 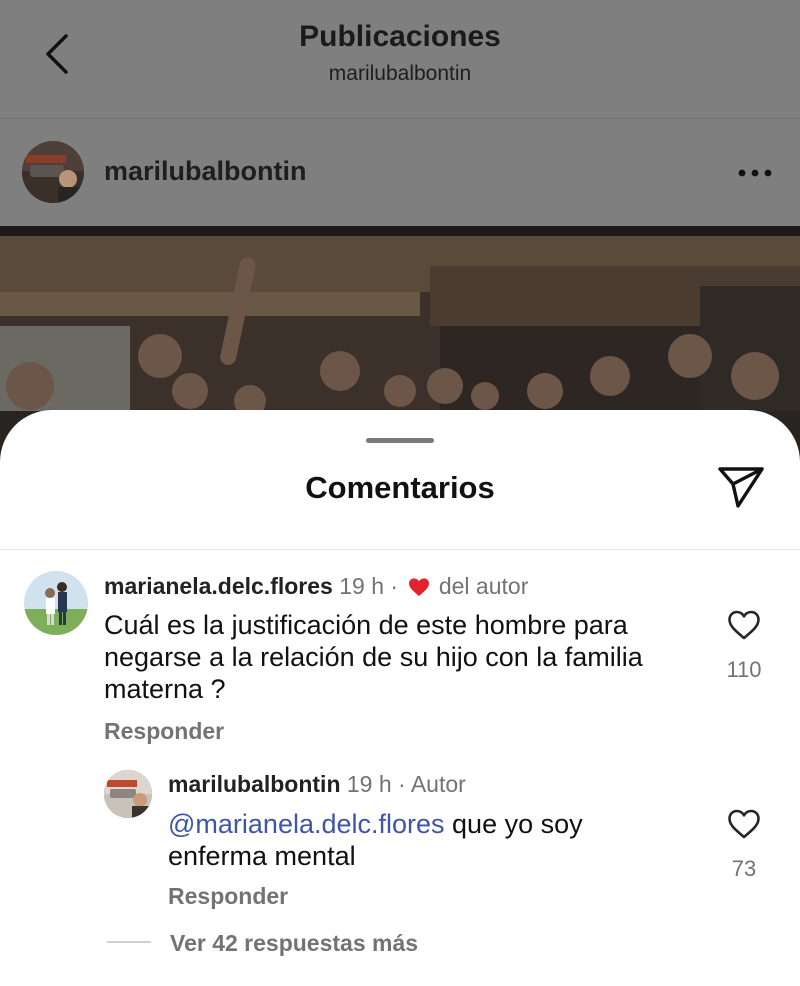 What do you see at coordinates (755, 173) in the screenshot?
I see `more-options-icon` at bounding box center [755, 173].